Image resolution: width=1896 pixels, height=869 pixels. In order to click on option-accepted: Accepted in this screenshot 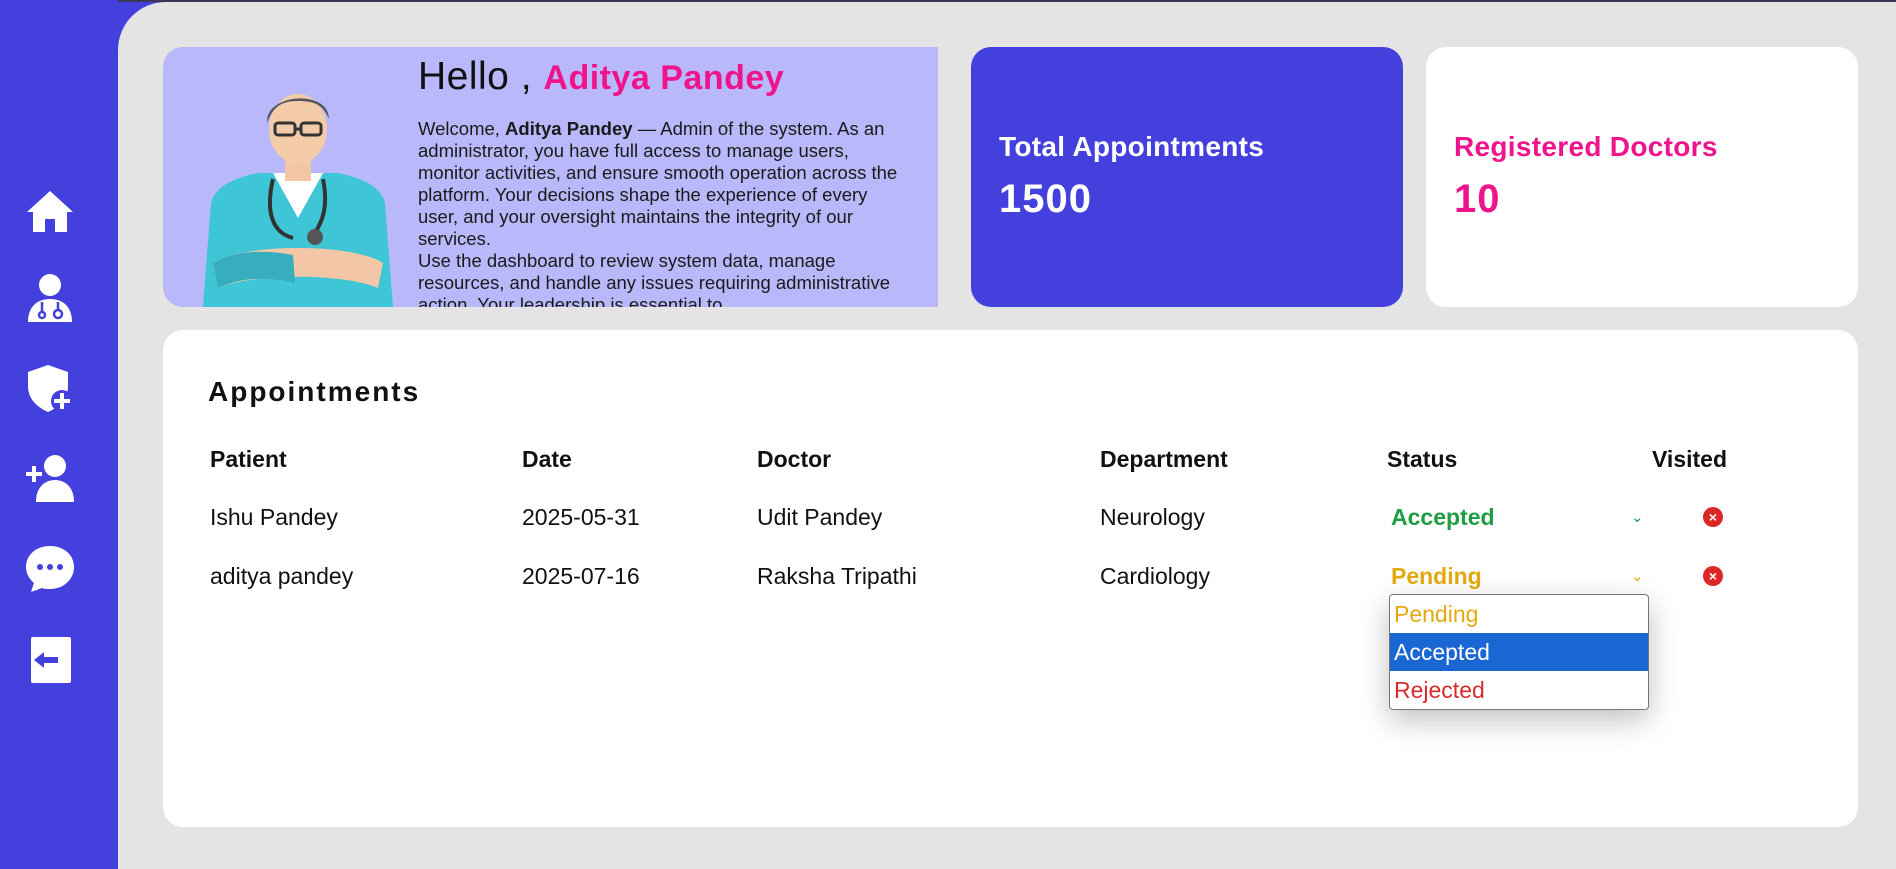, I will do `click(1519, 652)`.